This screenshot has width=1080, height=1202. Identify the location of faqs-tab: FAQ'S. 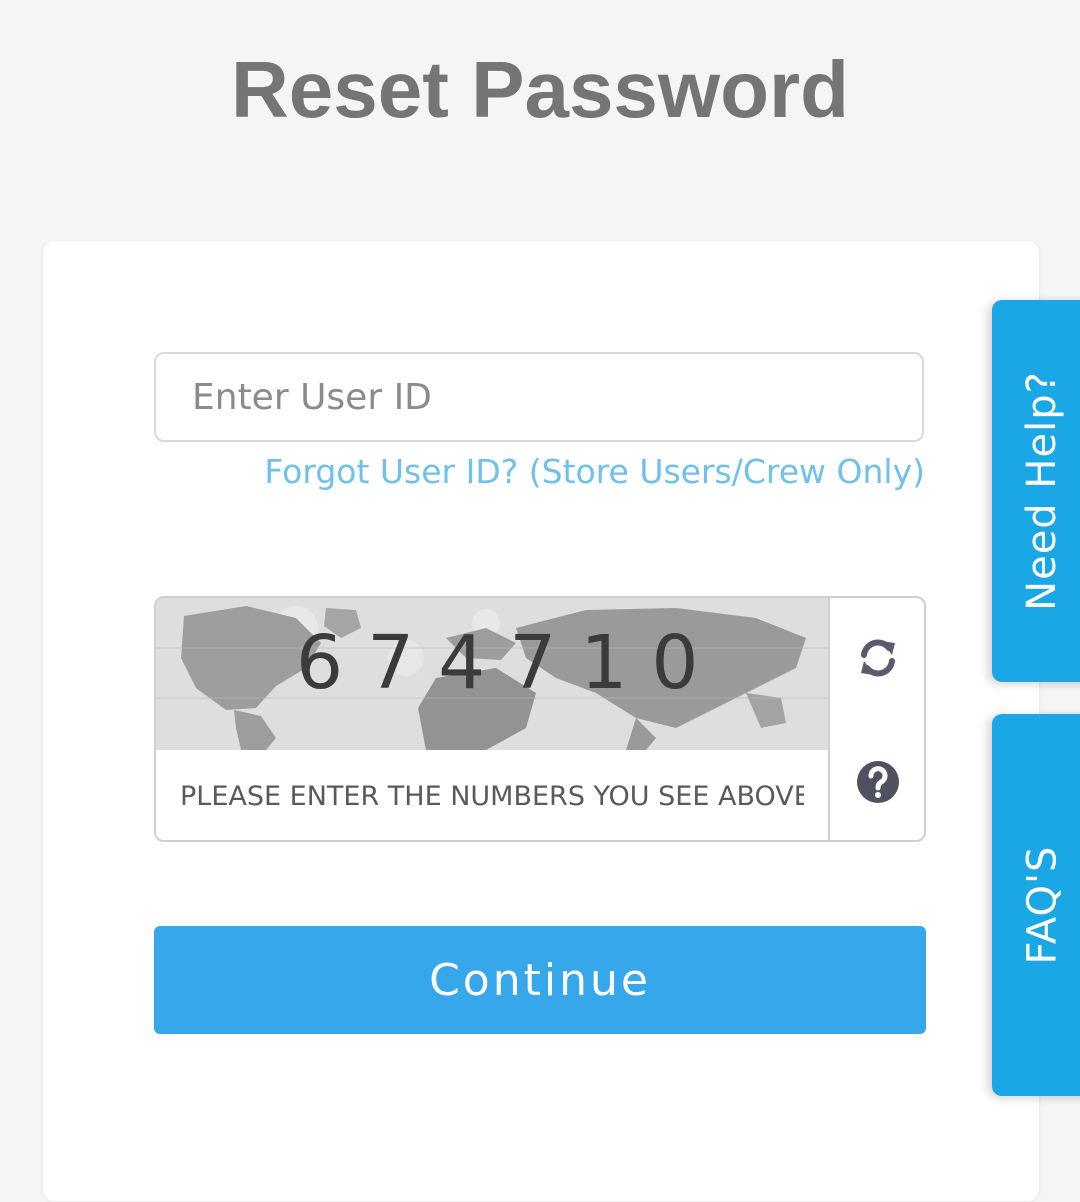
(1036, 905).